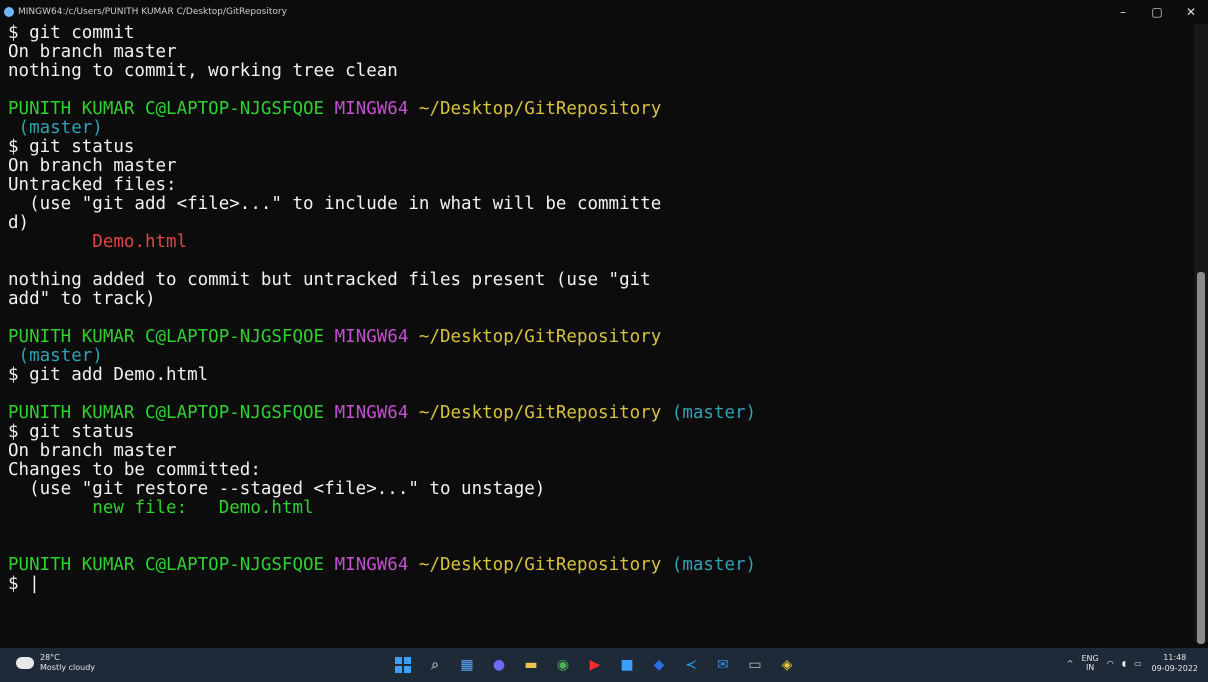 The image size is (1208, 682). Describe the element at coordinates (598, 242) in the screenshot. I see `terminal-line: Demo.html` at that location.